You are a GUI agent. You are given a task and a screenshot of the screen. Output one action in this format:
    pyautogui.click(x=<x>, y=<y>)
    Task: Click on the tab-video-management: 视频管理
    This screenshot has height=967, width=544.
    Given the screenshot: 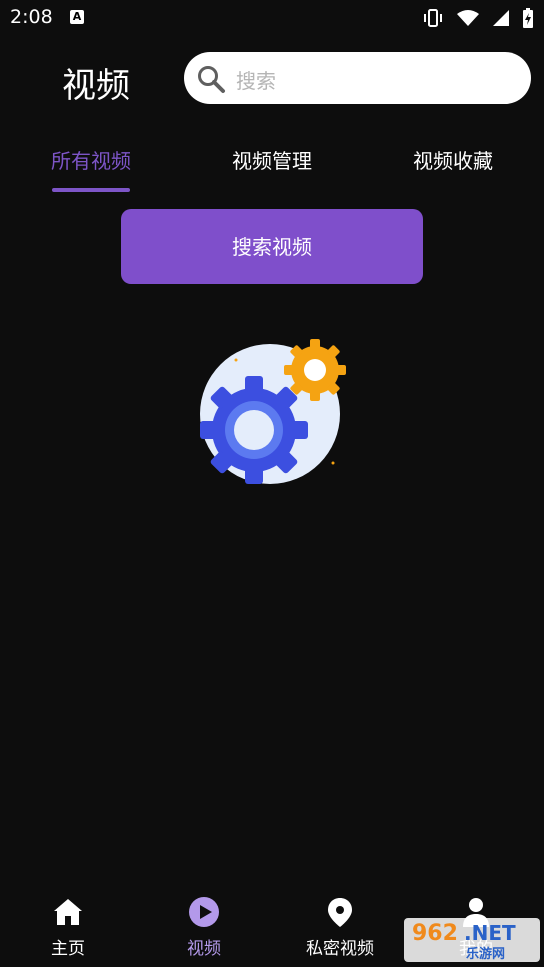 What is the action you would take?
    pyautogui.click(x=272, y=159)
    